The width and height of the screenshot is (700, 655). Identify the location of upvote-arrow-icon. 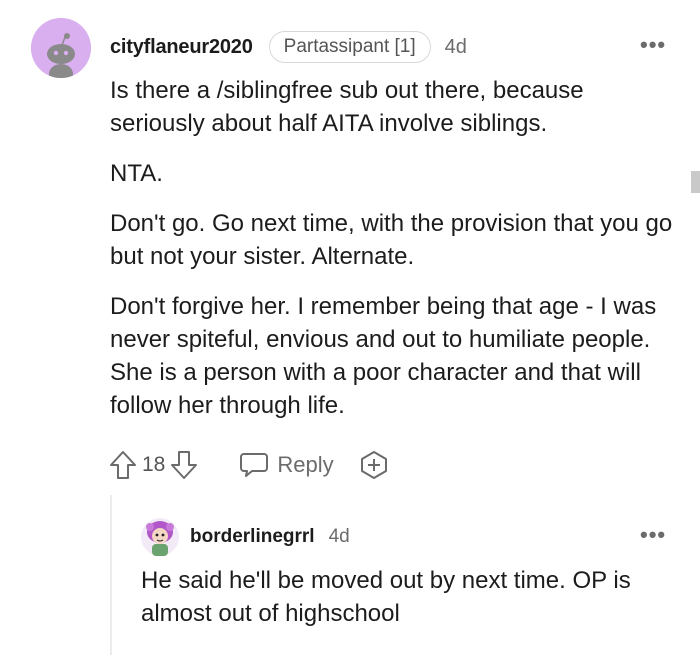
(123, 465).